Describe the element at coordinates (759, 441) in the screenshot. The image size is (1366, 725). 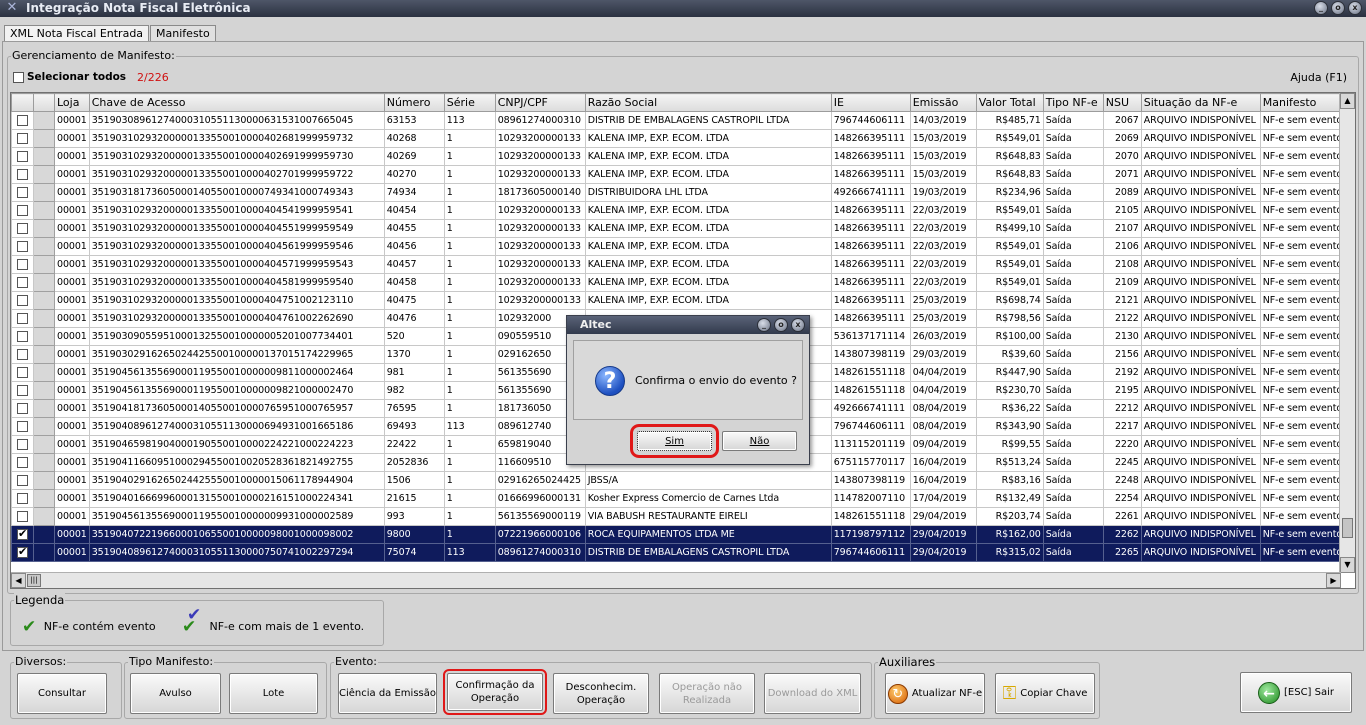
I see `no-button: Não` at that location.